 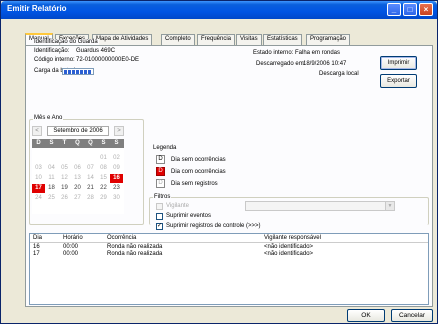 What do you see at coordinates (325, 64) in the screenshot?
I see `downloaded-value: 18/9/2006 10:47` at bounding box center [325, 64].